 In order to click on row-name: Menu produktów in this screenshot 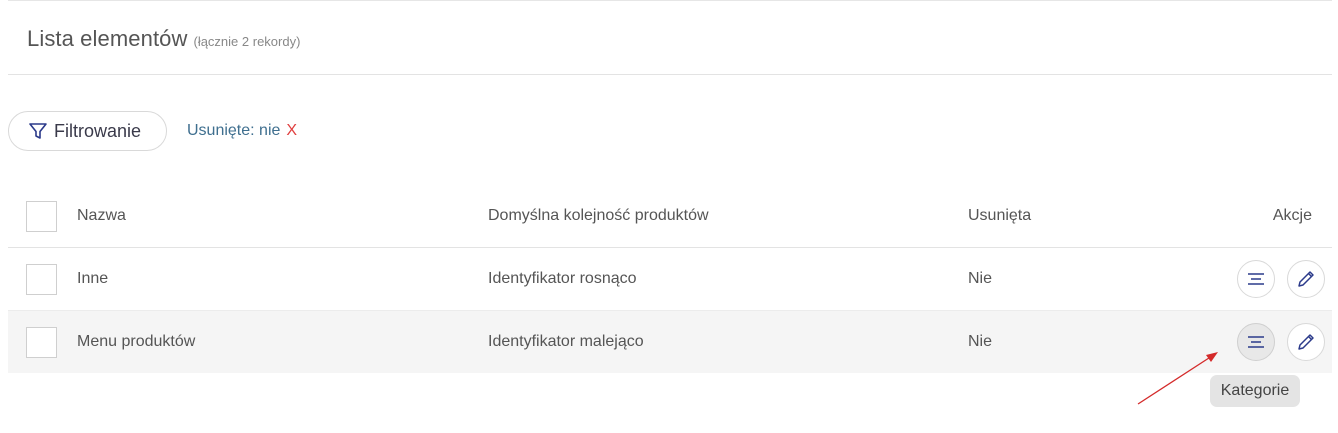, I will do `click(136, 341)`.